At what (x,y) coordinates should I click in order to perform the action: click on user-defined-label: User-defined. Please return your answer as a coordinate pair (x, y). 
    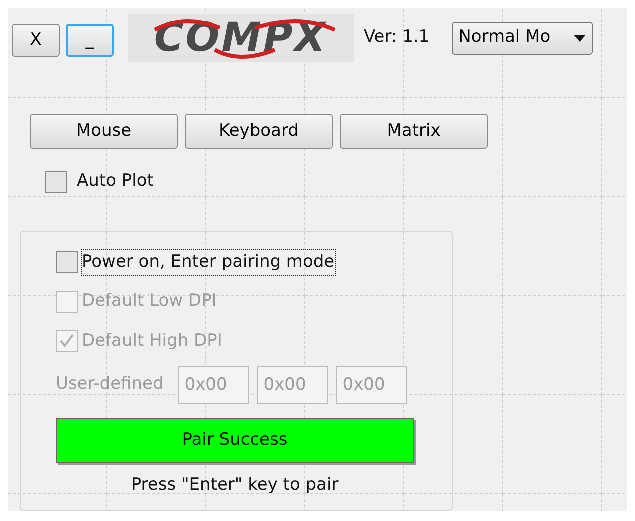
    Looking at the image, I should click on (110, 384).